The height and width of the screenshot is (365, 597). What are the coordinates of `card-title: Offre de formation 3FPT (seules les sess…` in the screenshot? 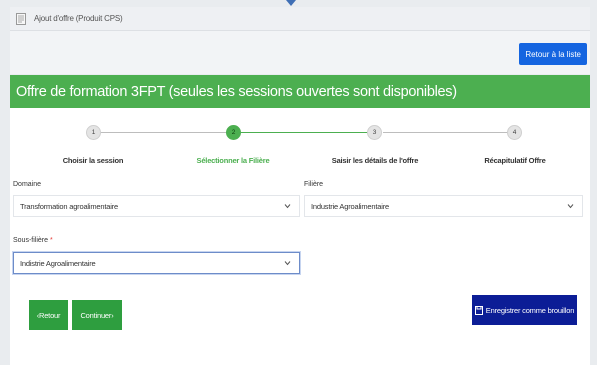 It's located at (236, 91).